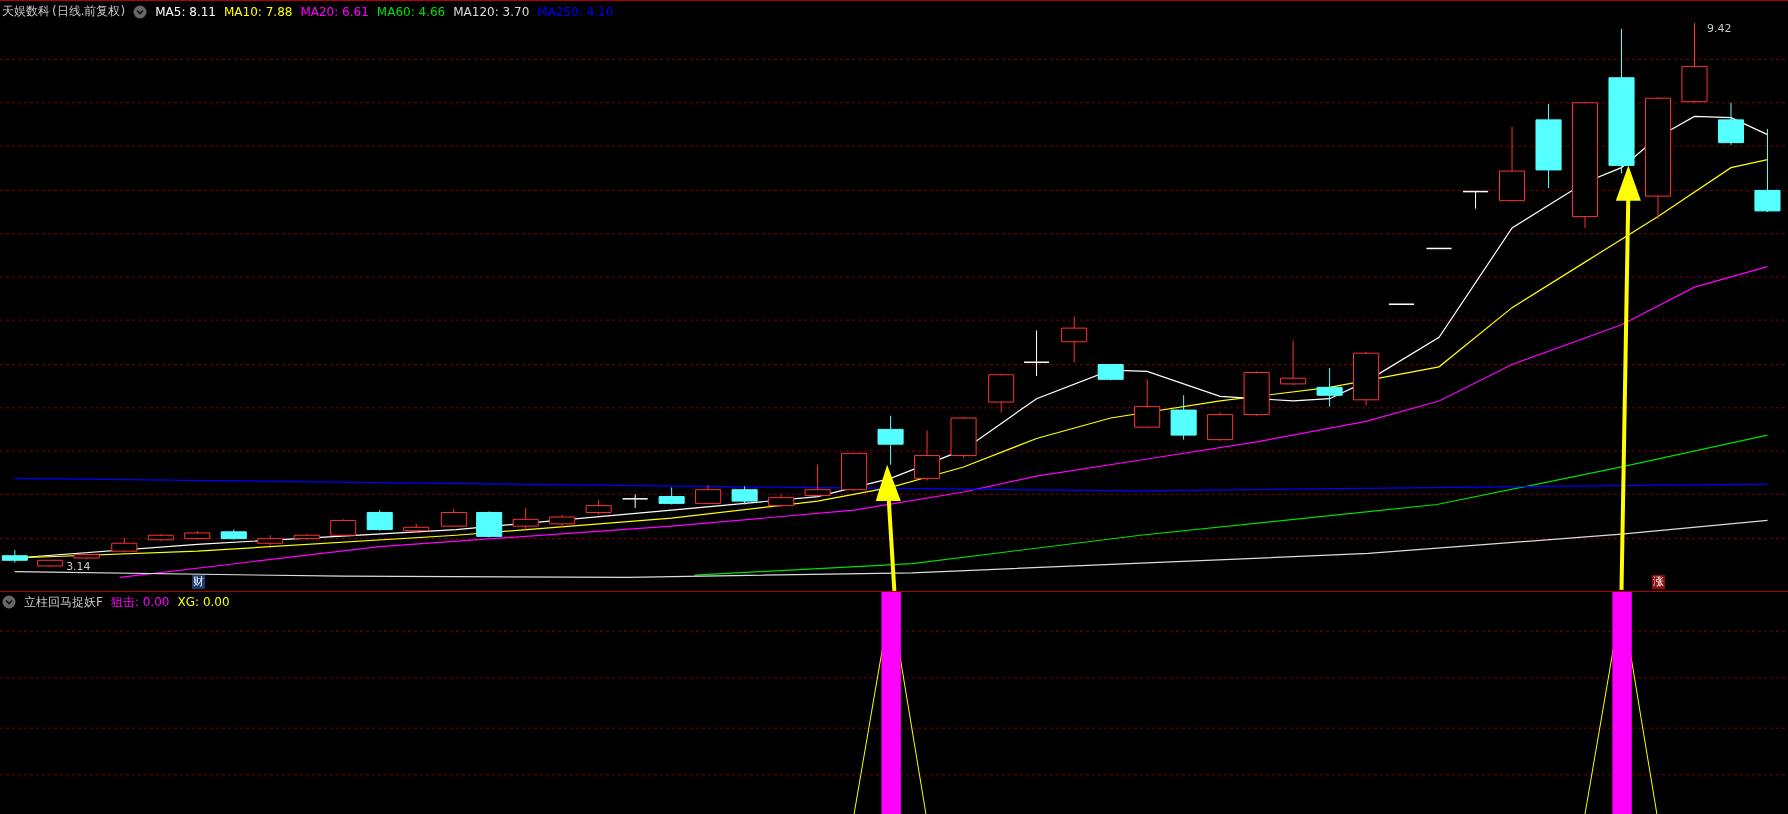 The image size is (1788, 814). I want to click on moving-average-reading: MA5: 8.11, so click(185, 11).